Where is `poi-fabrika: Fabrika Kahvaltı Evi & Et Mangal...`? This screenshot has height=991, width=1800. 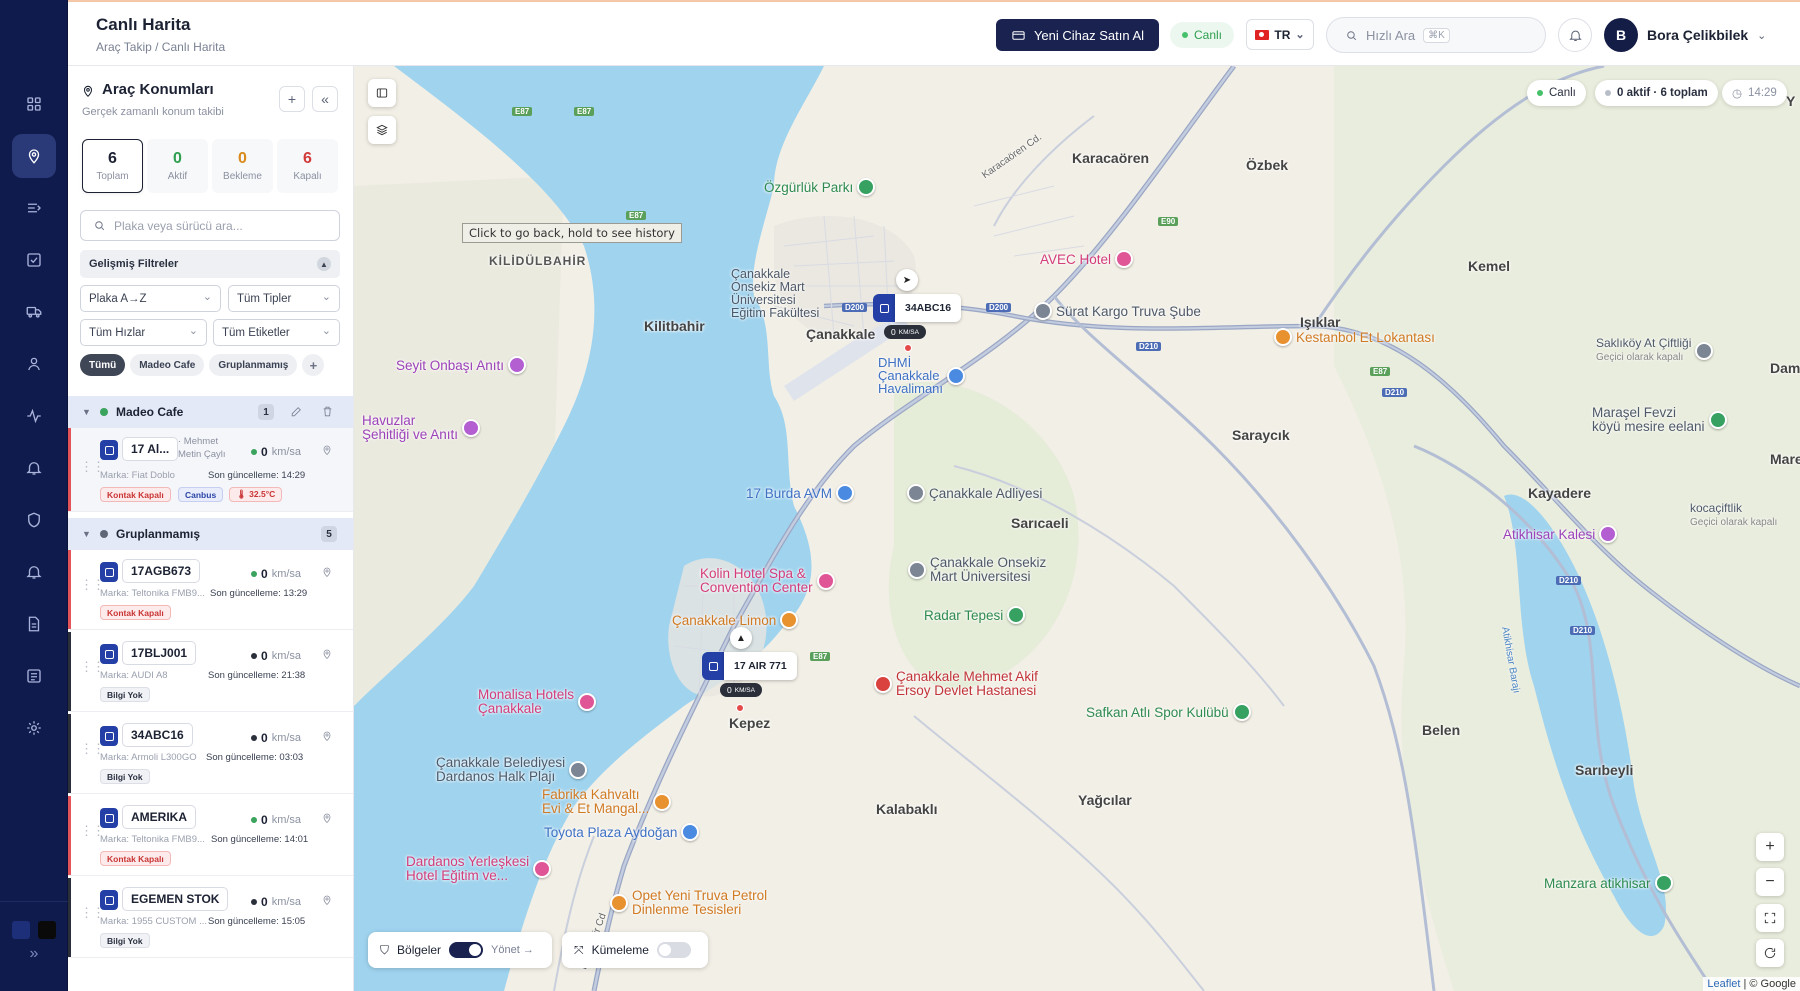 poi-fabrika: Fabrika Kahvaltı Evi & Et Mangal... is located at coordinates (607, 802).